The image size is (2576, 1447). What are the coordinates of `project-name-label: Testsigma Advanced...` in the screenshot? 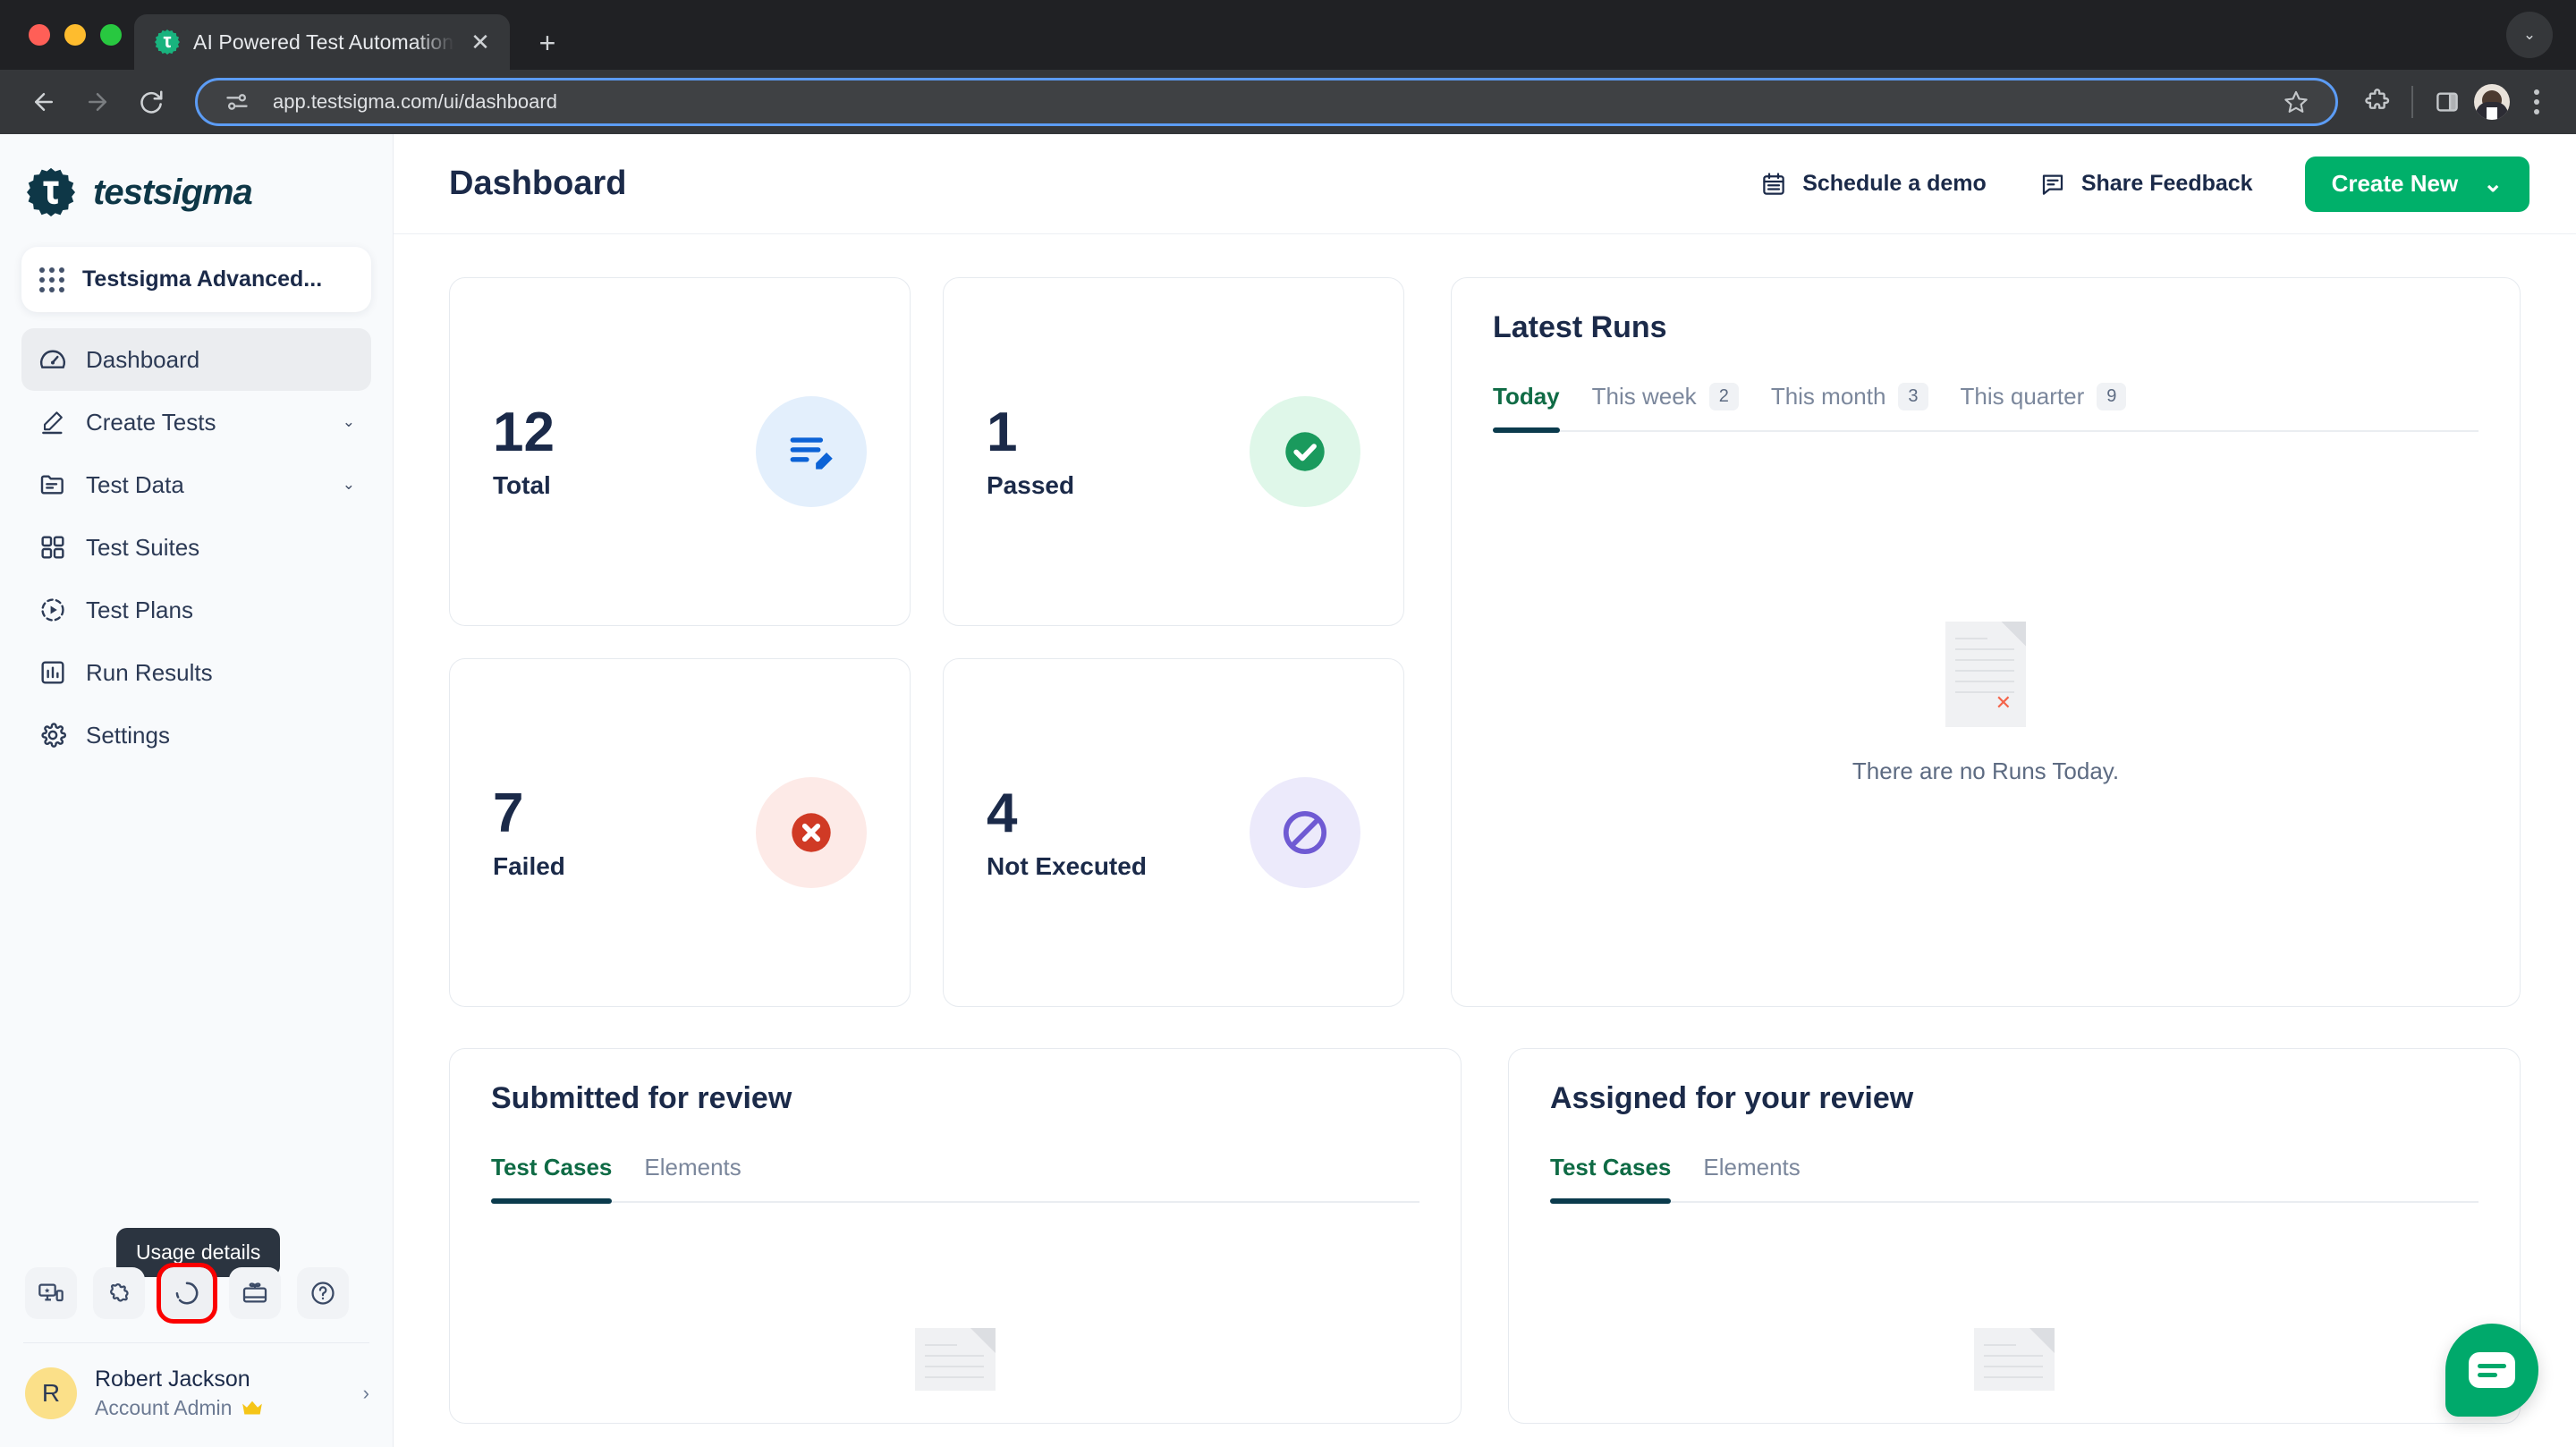 It's located at (202, 279).